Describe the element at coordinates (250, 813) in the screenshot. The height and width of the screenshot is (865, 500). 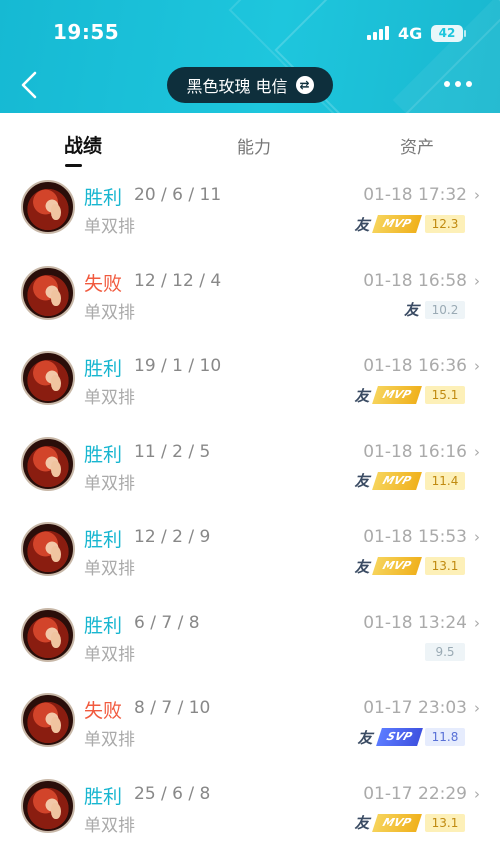
I see `match-row: 胜利 25 / 6 / 8 单双排 01-17 22:29 › 友 MVP 13.1` at that location.